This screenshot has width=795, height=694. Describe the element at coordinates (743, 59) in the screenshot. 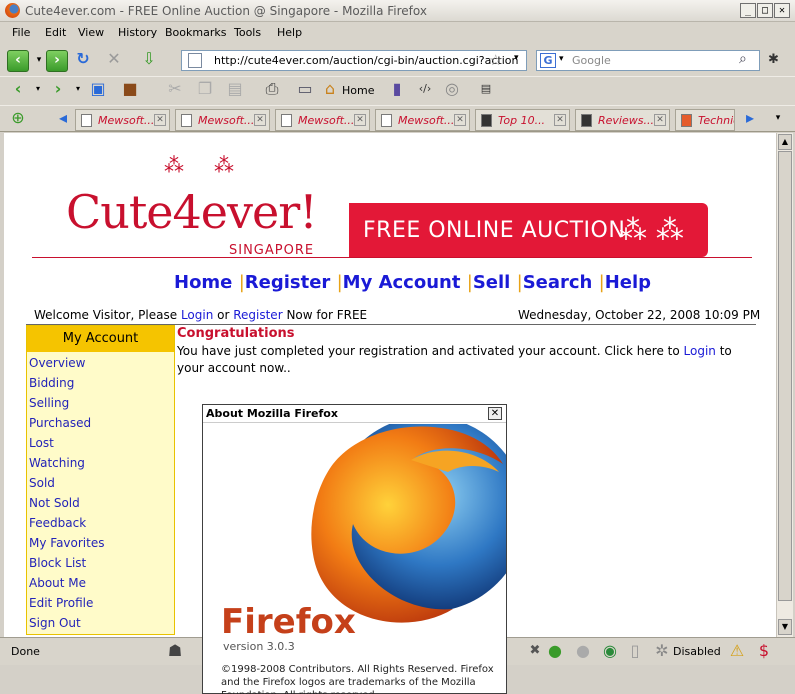

I see `search-icon: ⌕` at that location.